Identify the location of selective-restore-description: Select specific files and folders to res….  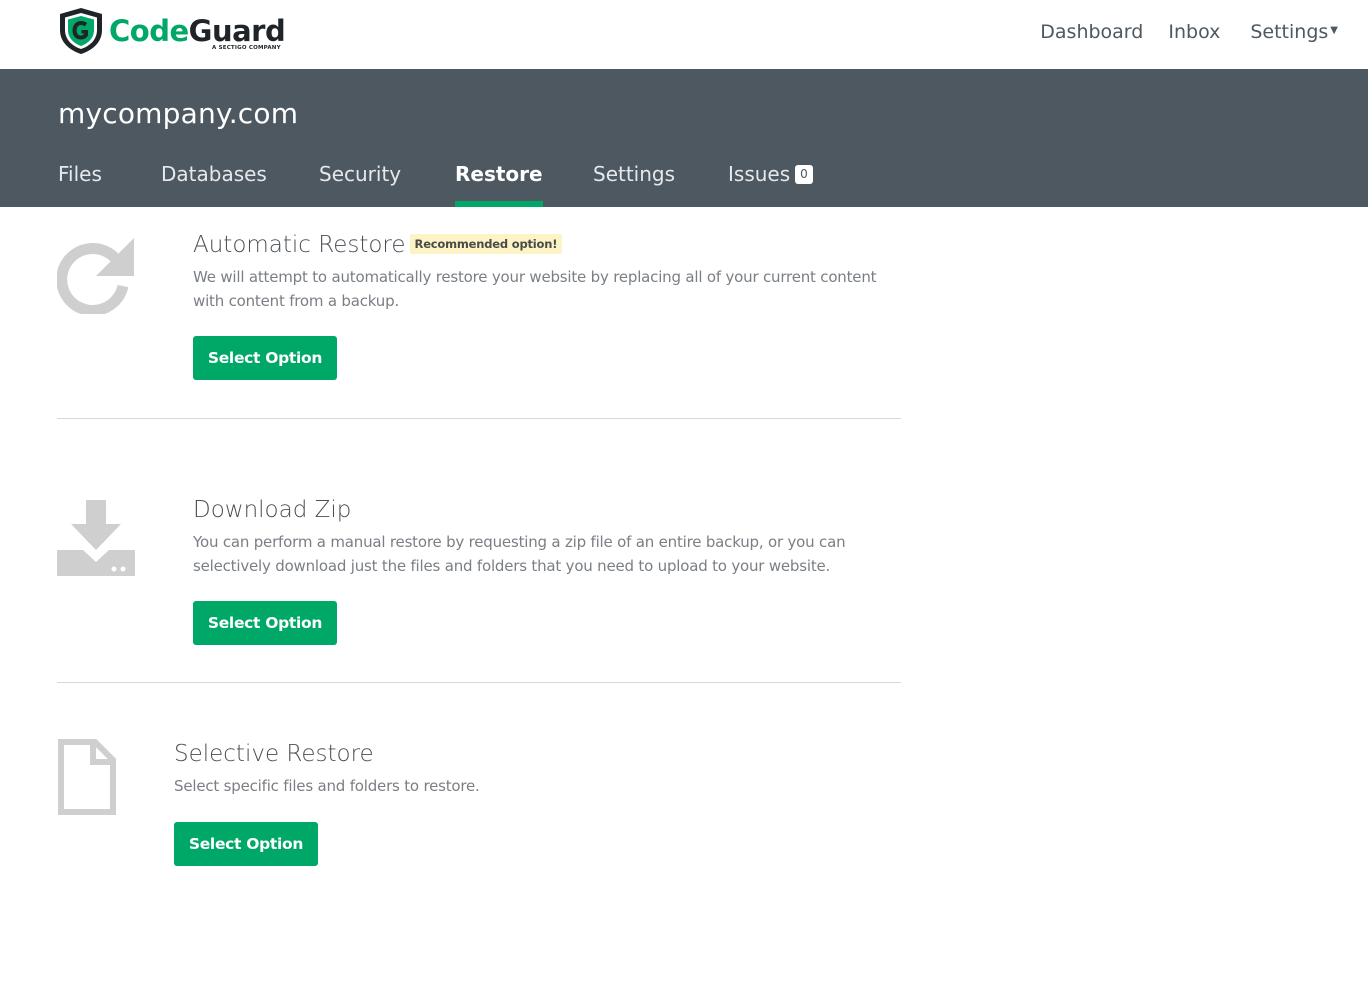
(327, 786).